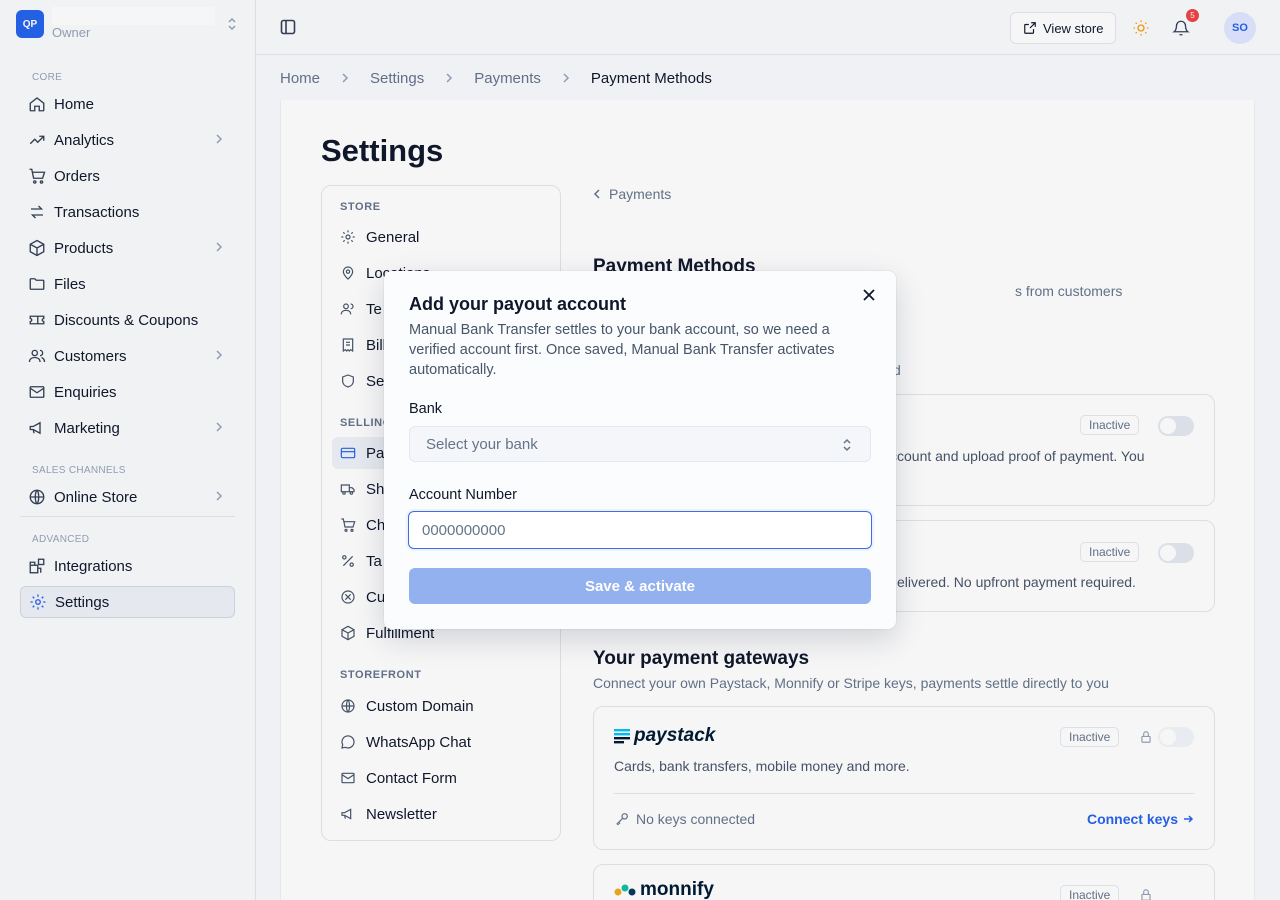 This screenshot has height=900, width=1280. Describe the element at coordinates (463, 495) in the screenshot. I see `account-number-label: Account Number` at that location.